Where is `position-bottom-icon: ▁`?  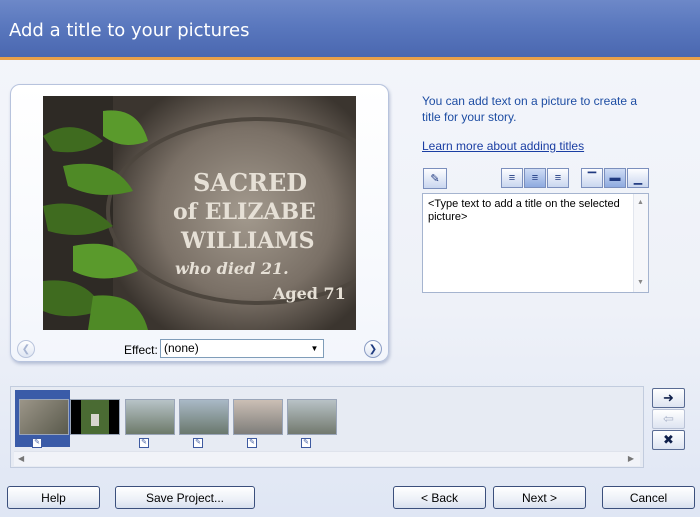 position-bottom-icon: ▁ is located at coordinates (638, 178).